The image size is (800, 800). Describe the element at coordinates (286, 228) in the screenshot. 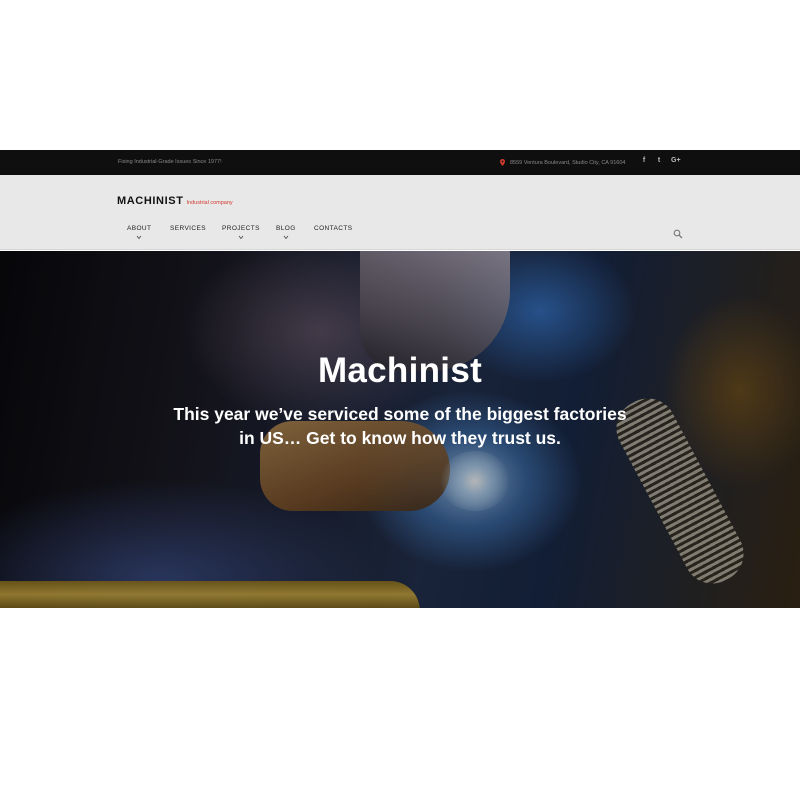

I see `nav-item-label: BLOG` at that location.